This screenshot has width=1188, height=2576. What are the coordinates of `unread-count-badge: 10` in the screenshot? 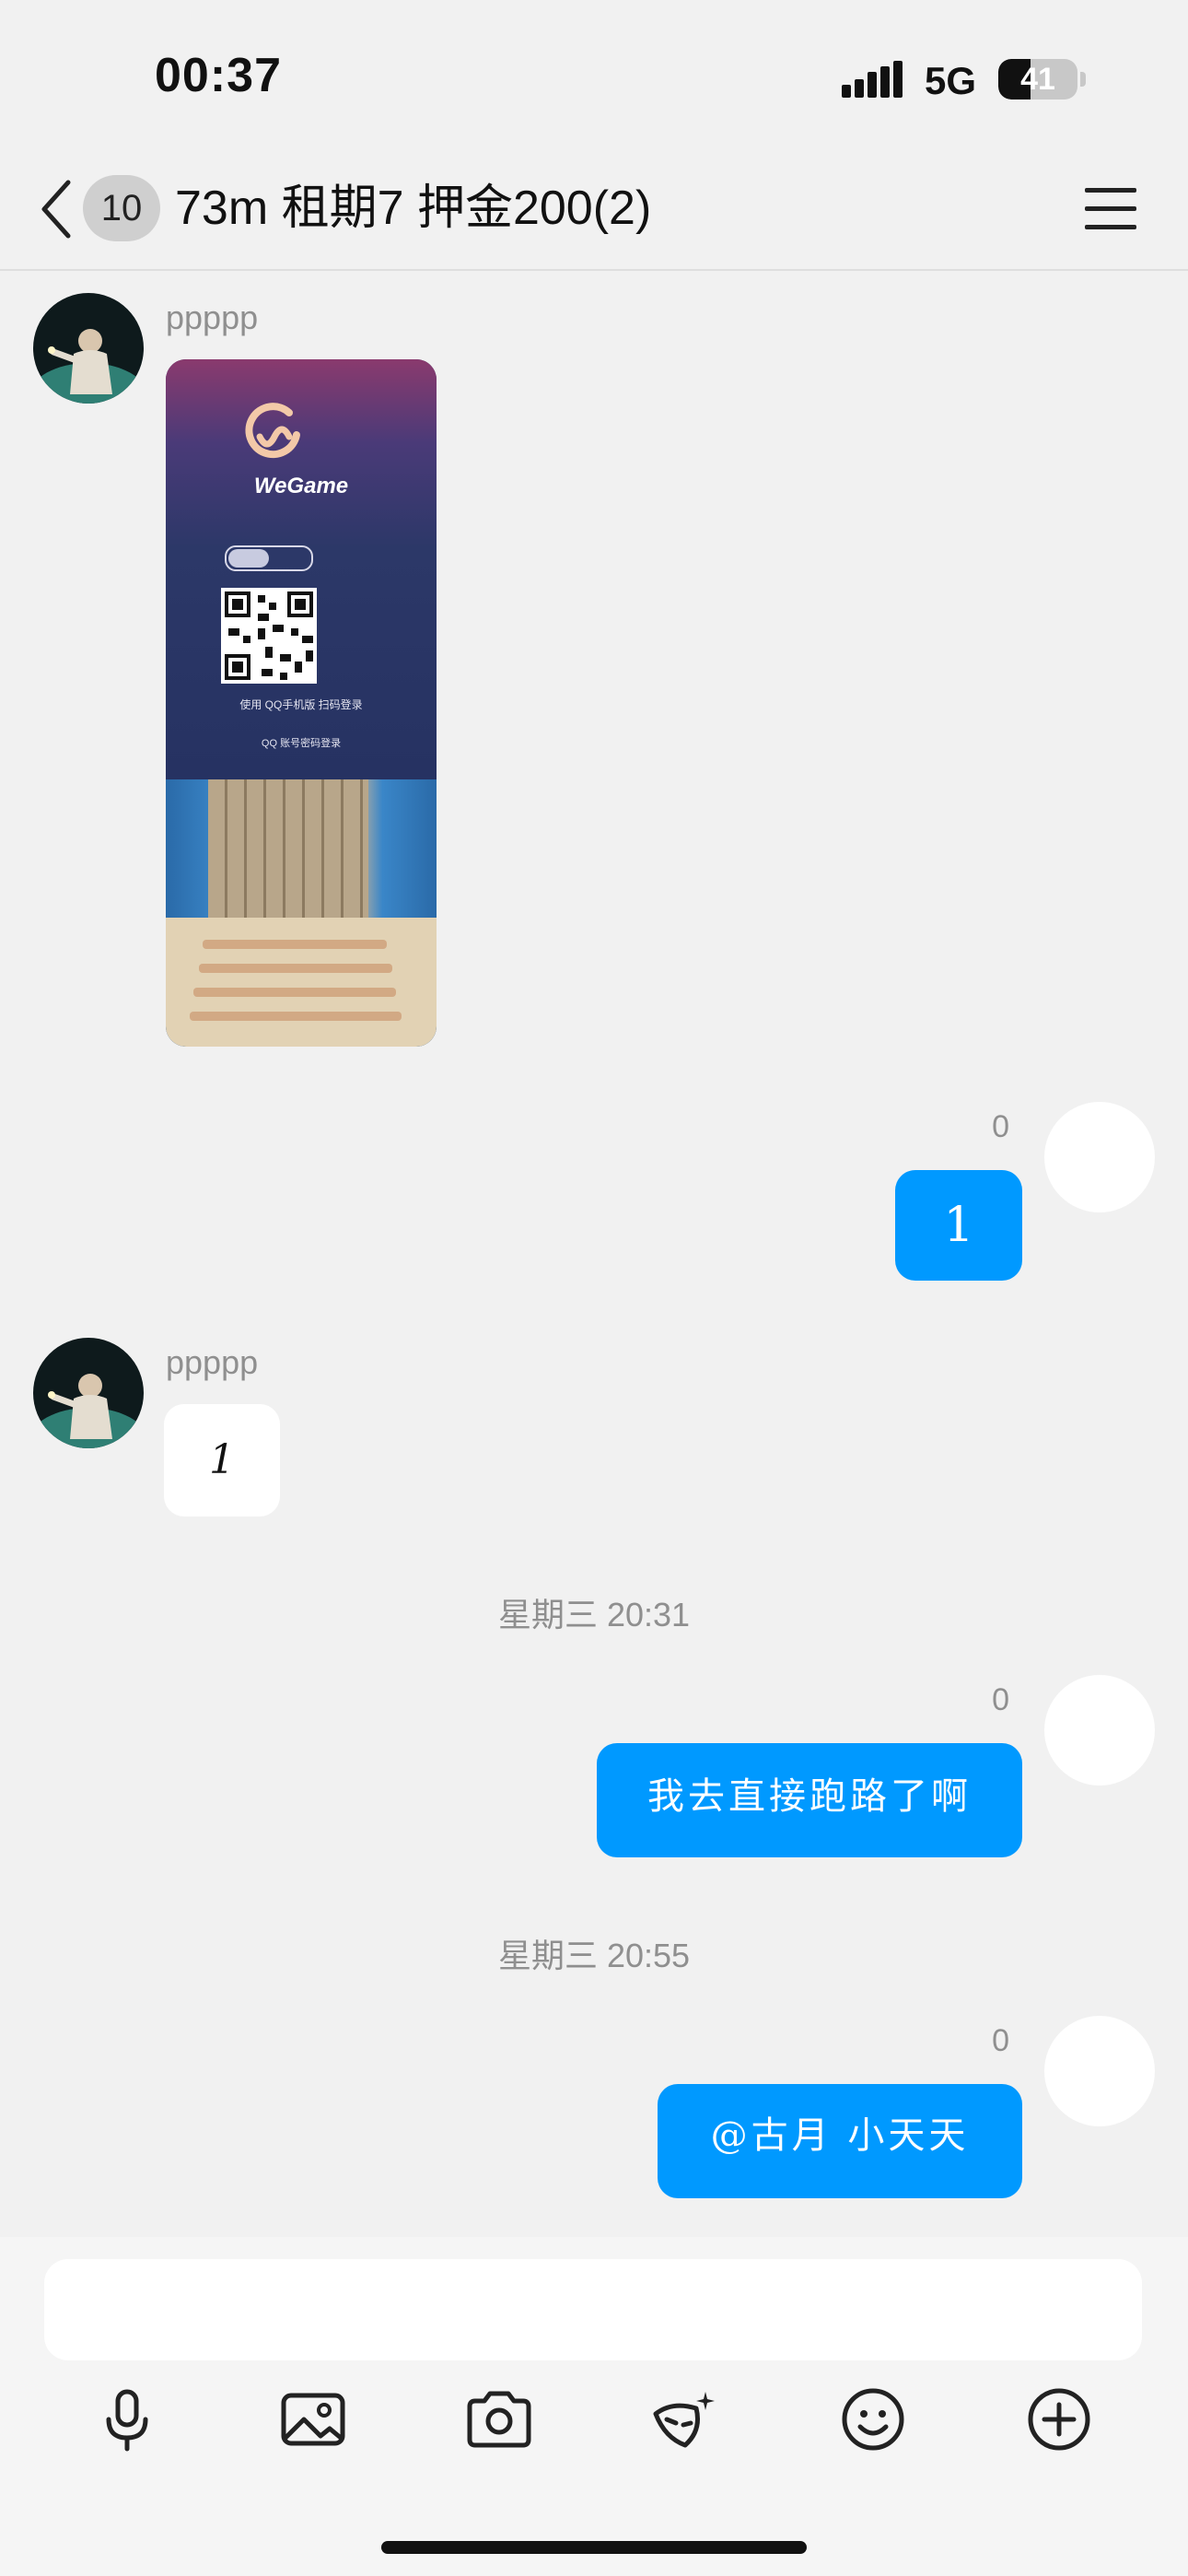 It's located at (121, 208).